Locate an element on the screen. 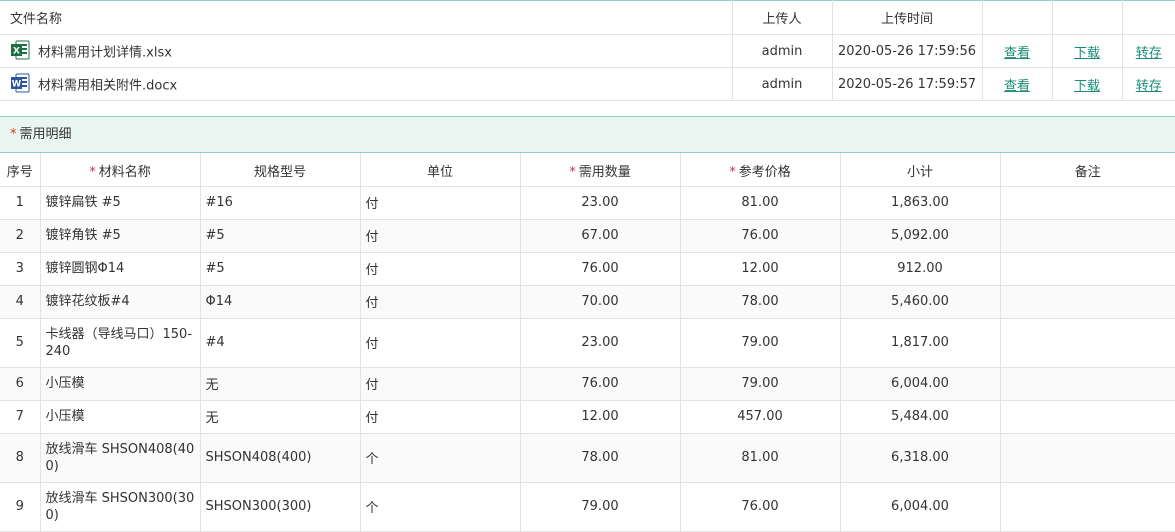 Image resolution: width=1175 pixels, height=532 pixels. file-upload-time: 2020-05-26 17:59:57 is located at coordinates (907, 84).